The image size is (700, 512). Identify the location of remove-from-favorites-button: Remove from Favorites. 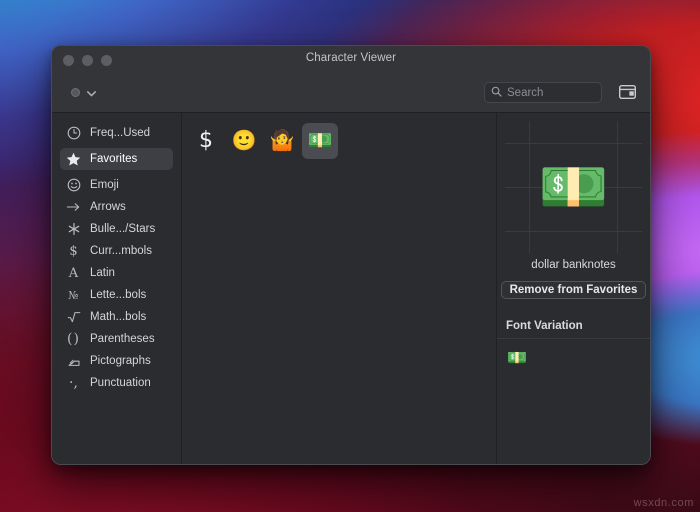
(573, 290).